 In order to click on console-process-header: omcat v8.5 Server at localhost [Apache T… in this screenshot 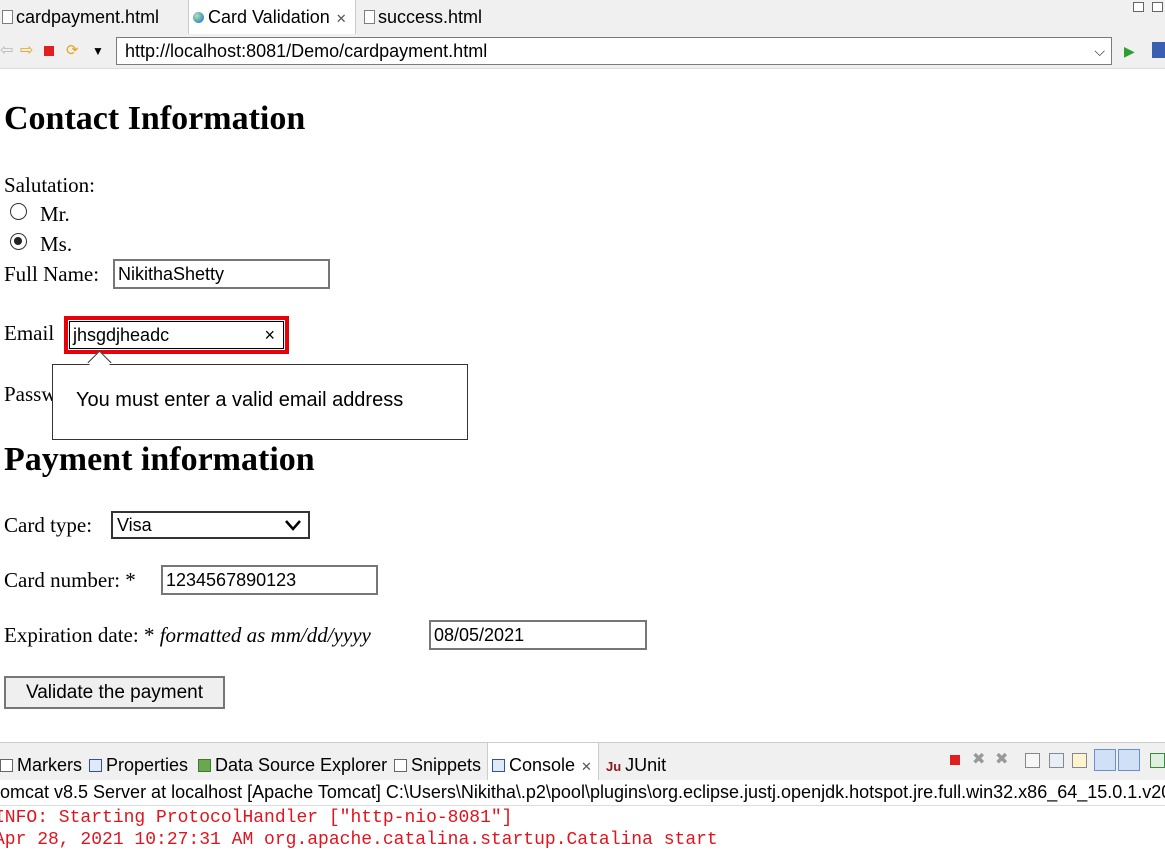, I will do `click(582, 793)`.